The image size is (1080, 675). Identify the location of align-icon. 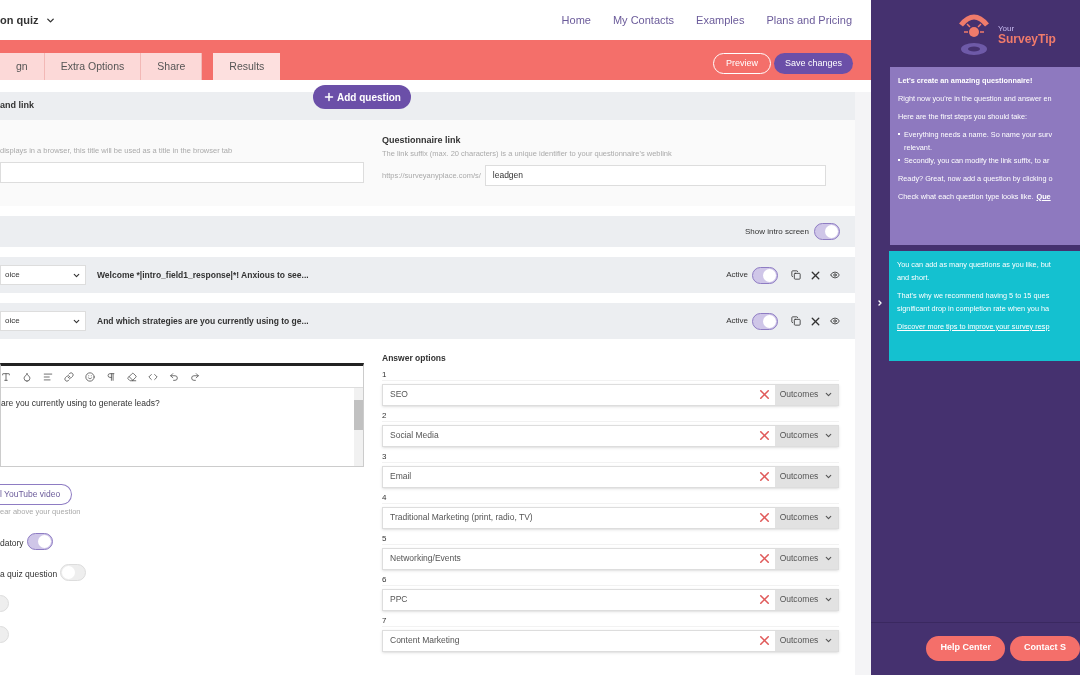
(48, 376).